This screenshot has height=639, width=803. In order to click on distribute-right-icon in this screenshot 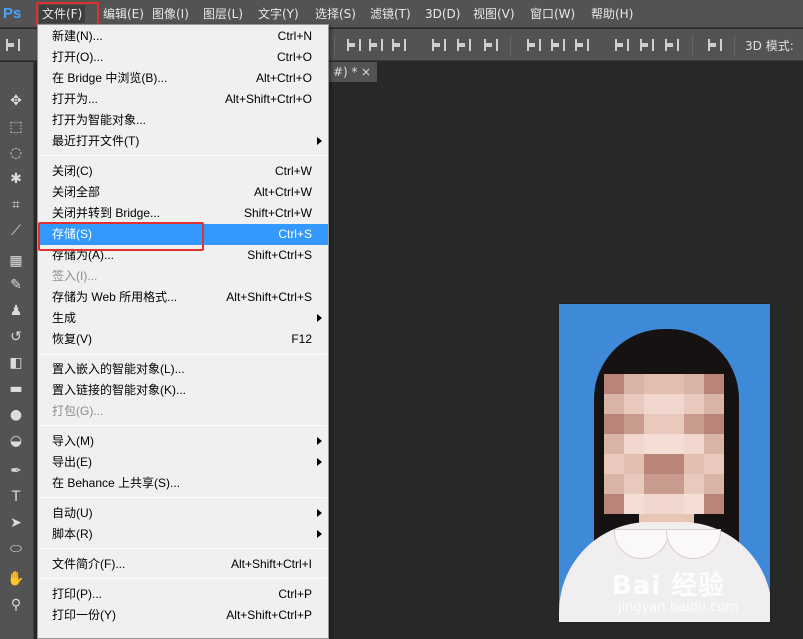, I will do `click(671, 45)`.